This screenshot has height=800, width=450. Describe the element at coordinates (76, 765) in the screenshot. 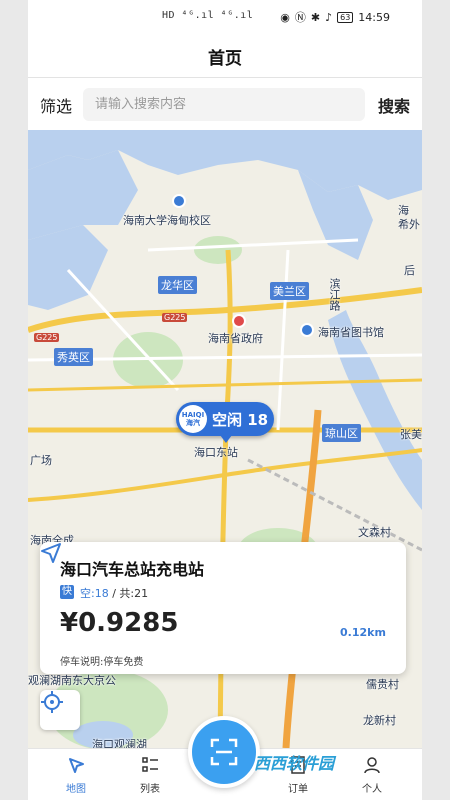

I see `map-pin-icon` at that location.